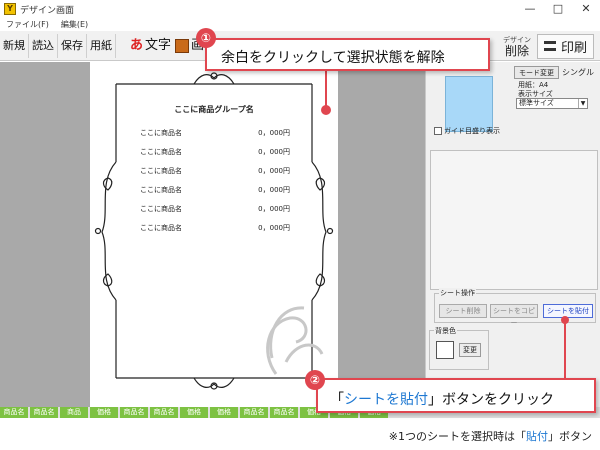  I want to click on footnote-accent: 貼付, so click(537, 436).